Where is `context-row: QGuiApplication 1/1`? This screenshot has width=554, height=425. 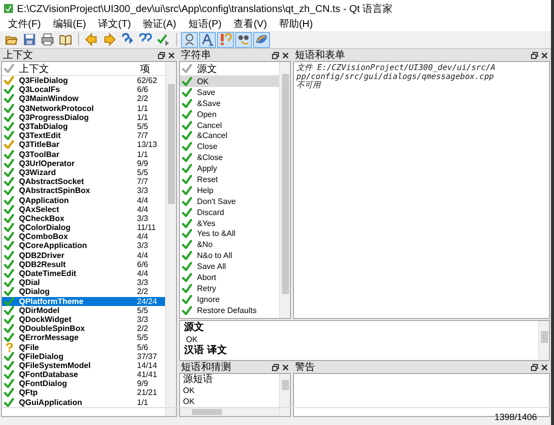
context-row: QGuiApplication 1/1 is located at coordinates (83, 402).